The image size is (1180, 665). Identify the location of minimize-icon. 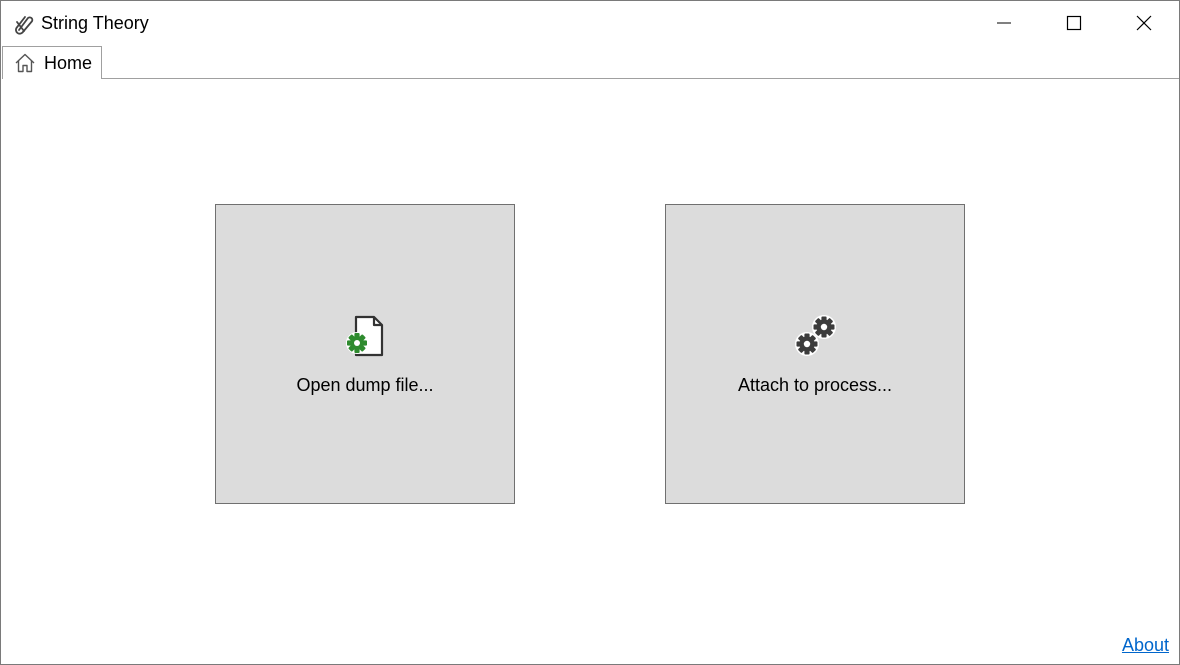
(1004, 23).